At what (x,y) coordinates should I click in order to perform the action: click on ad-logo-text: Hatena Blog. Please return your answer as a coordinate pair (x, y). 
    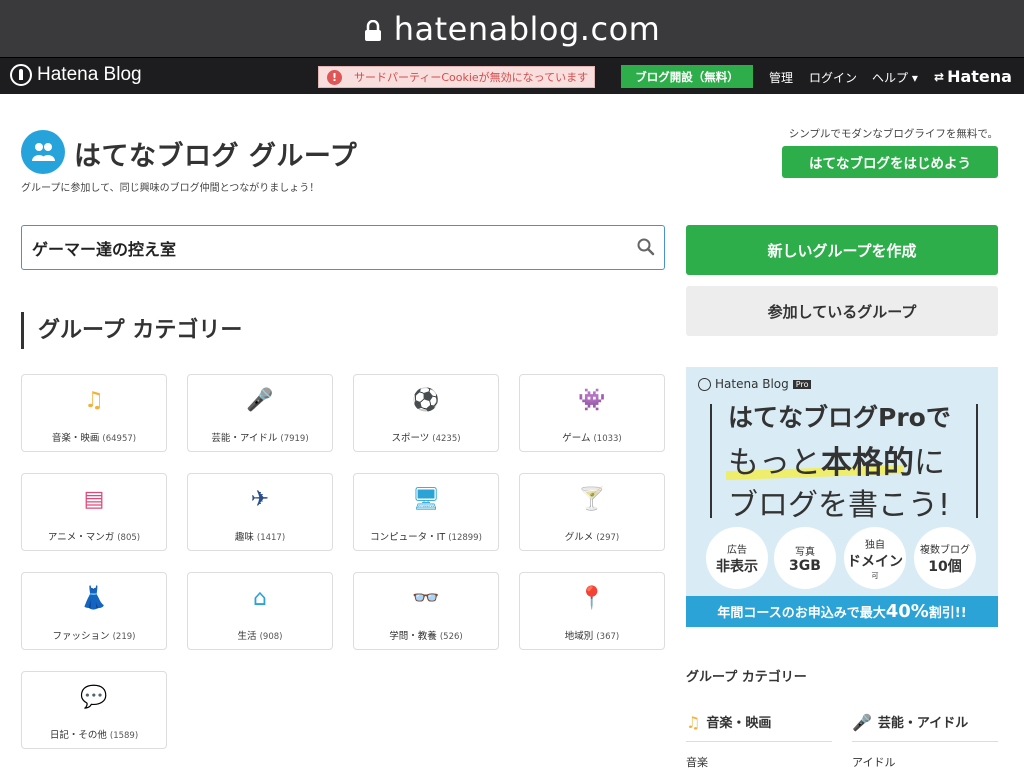
    Looking at the image, I should click on (752, 384).